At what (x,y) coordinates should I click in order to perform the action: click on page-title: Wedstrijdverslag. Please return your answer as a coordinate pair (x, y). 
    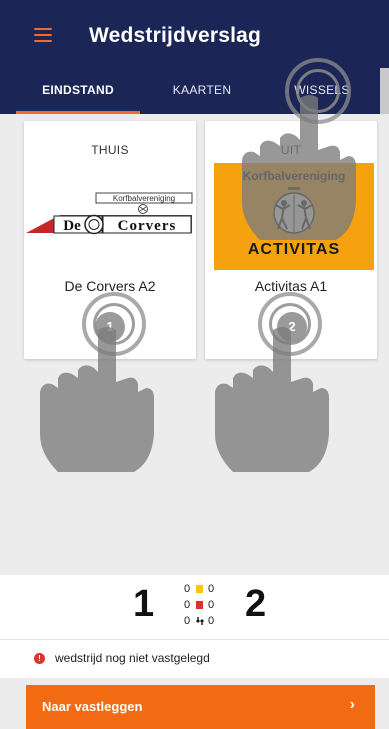
    Looking at the image, I should click on (175, 35).